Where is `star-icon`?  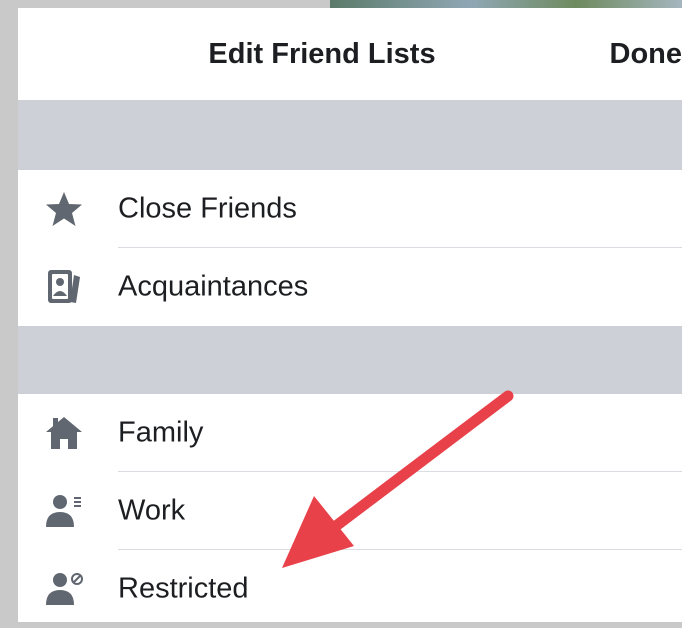
star-icon is located at coordinates (64, 209).